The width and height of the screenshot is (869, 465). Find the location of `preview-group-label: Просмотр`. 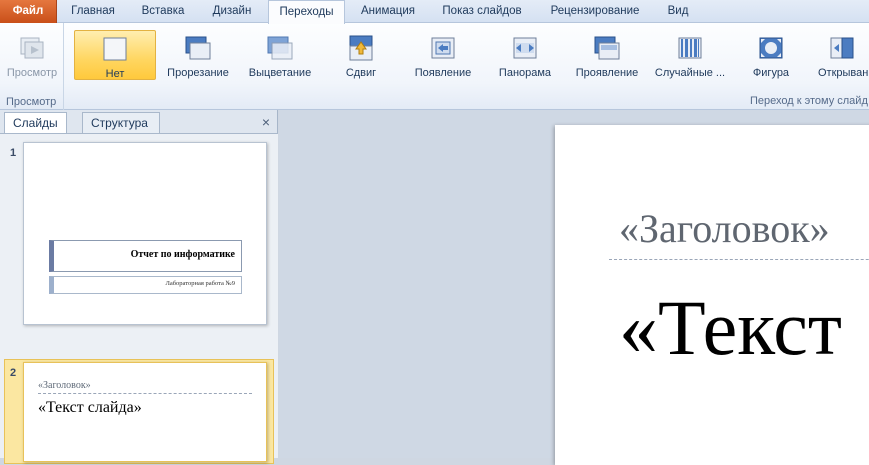

preview-group-label: Просмотр is located at coordinates (31, 102).